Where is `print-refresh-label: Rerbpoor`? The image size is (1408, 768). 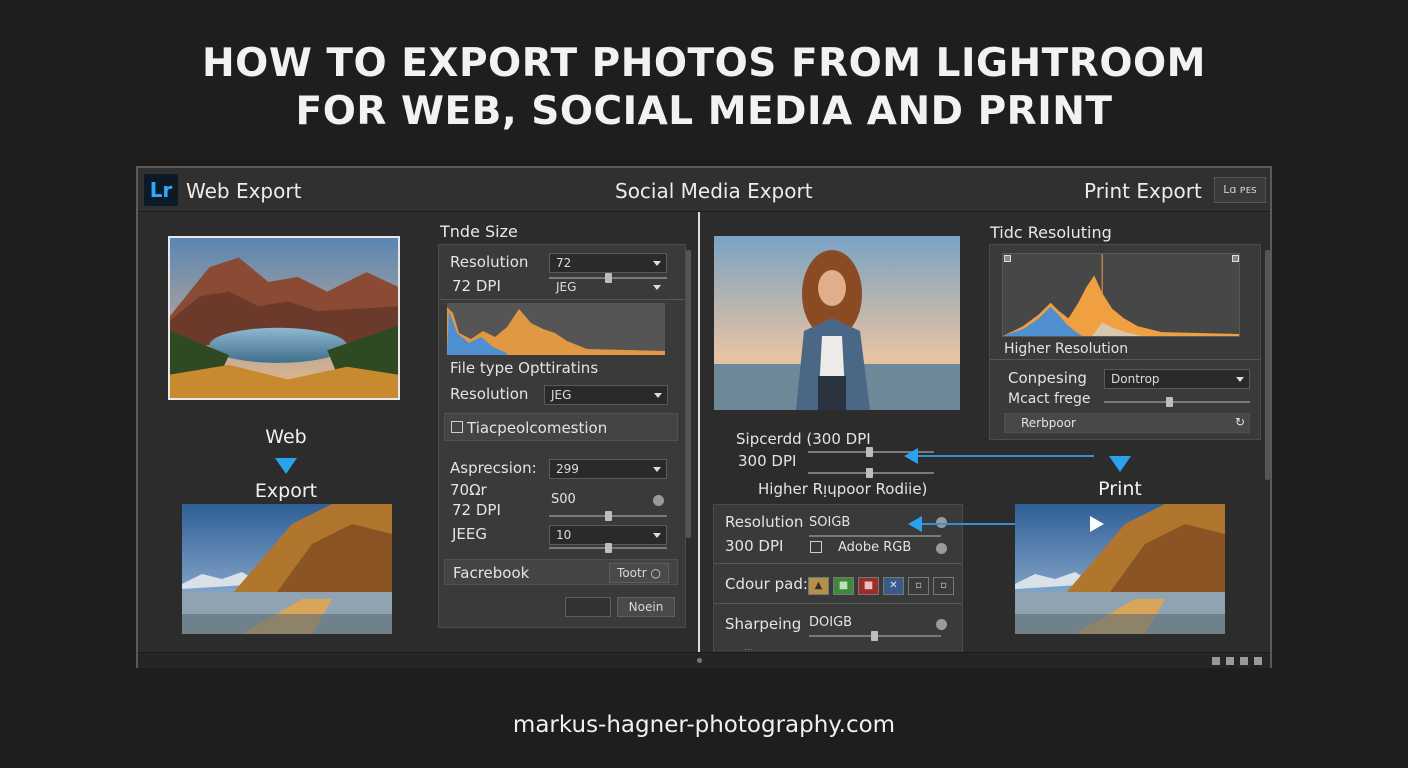 print-refresh-label: Rerbpoor is located at coordinates (1048, 423).